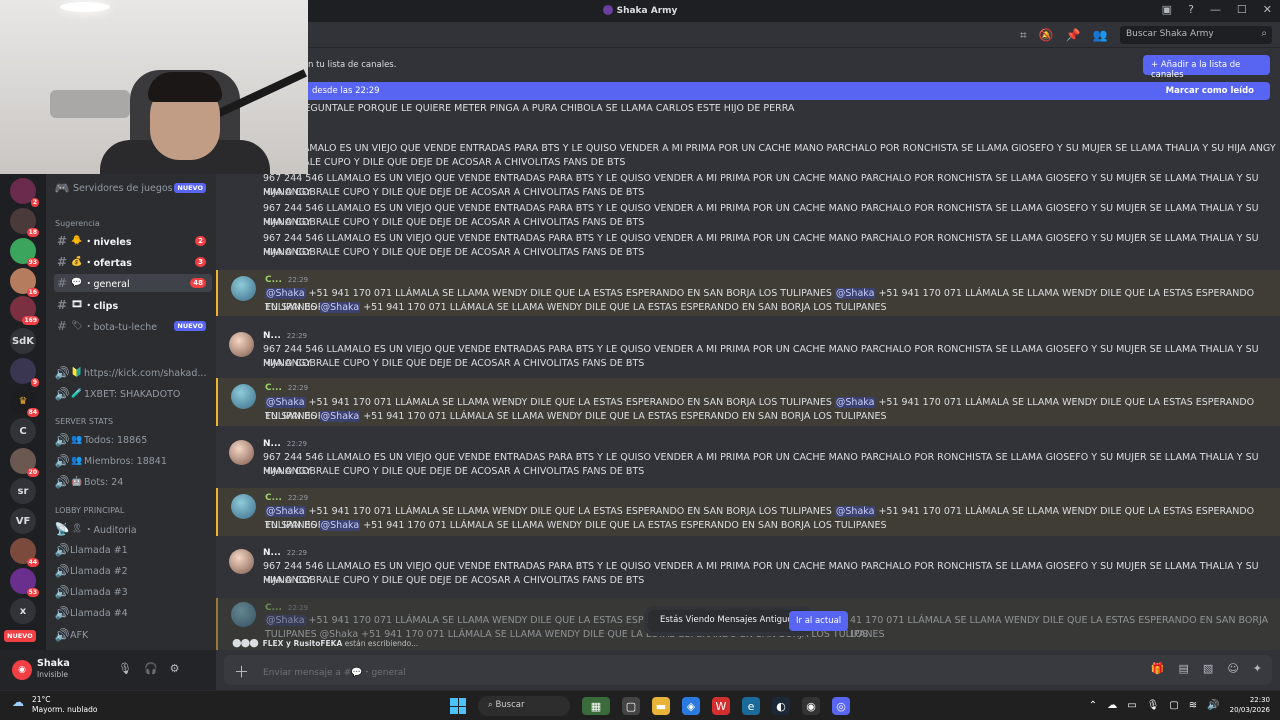 This screenshot has width=1280, height=720. Describe the element at coordinates (24, 282) in the screenshot. I see `server-icon: 16` at that location.